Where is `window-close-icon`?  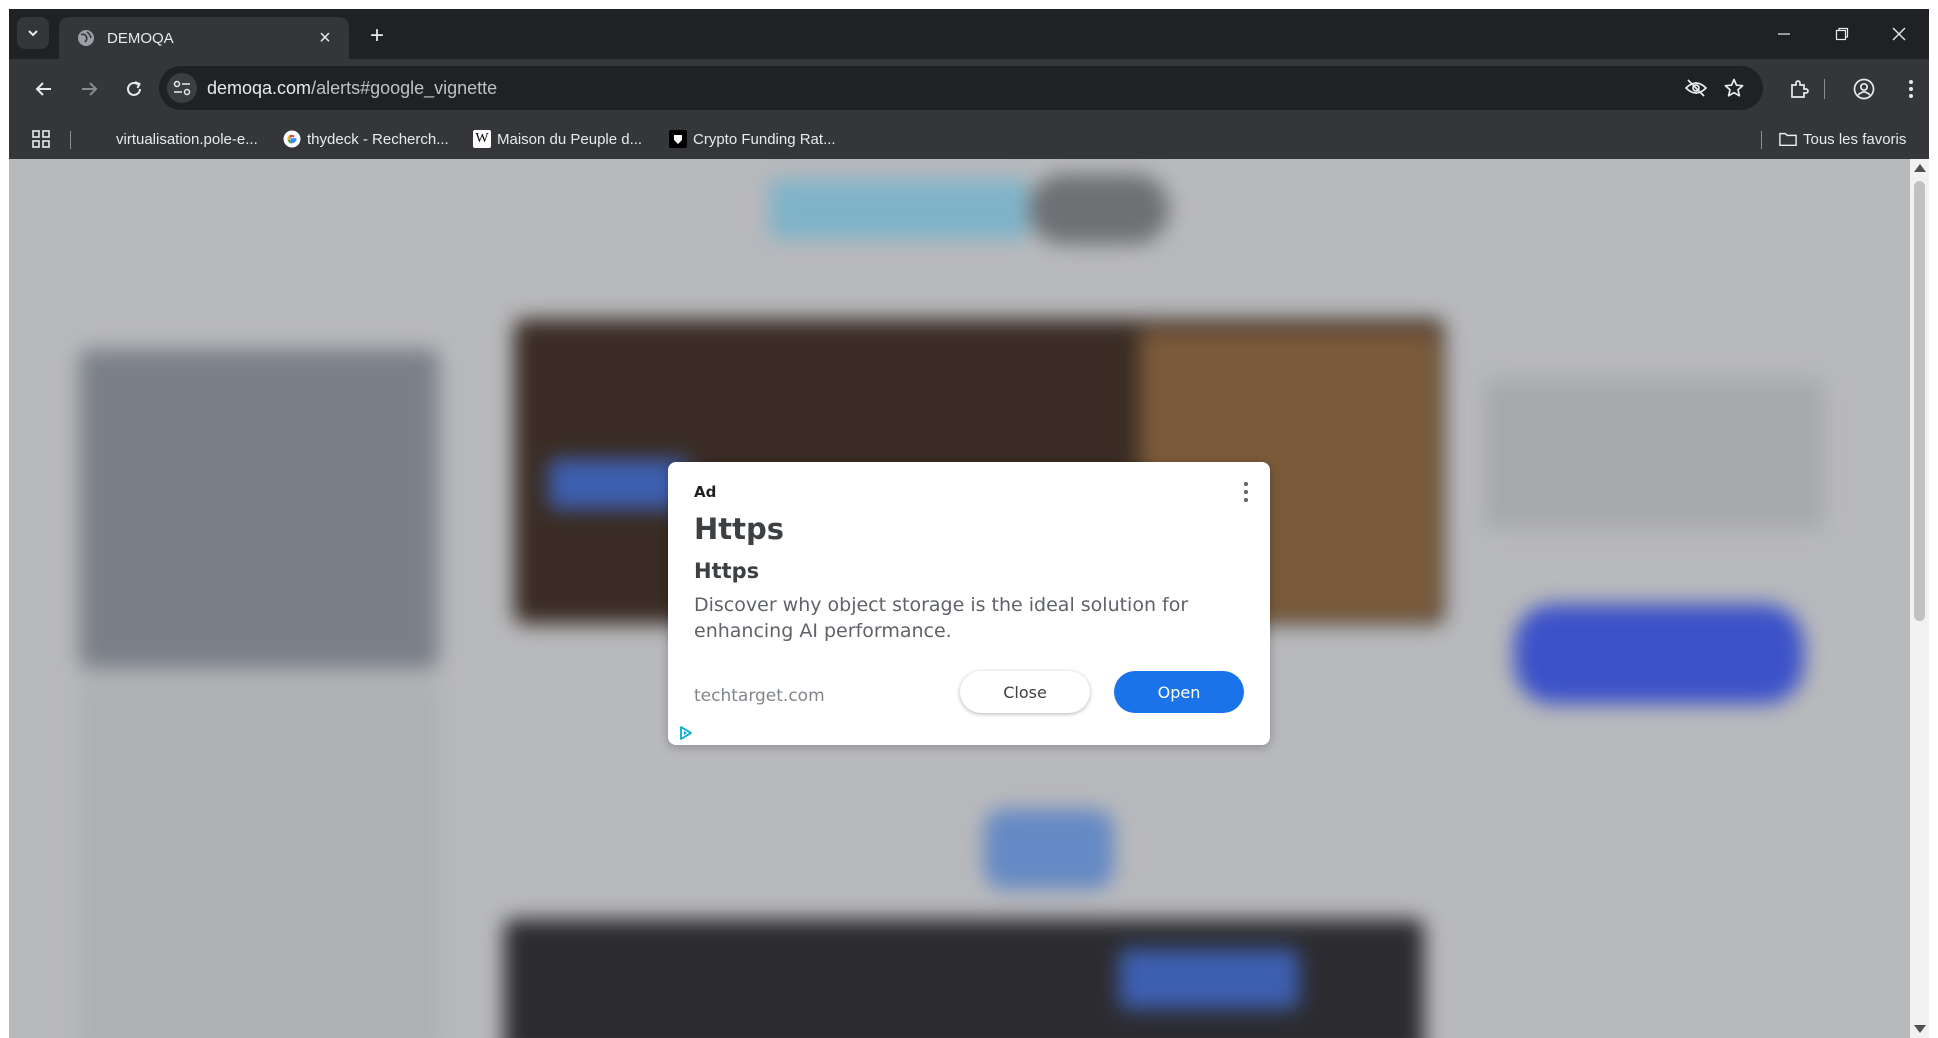
window-close-icon is located at coordinates (1899, 34).